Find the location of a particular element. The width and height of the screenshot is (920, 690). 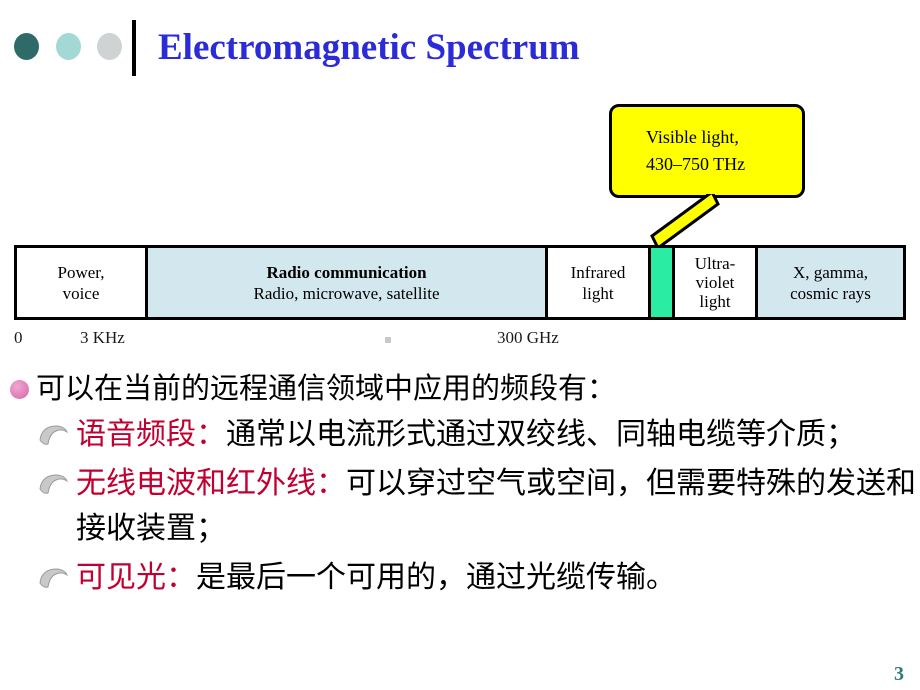

spectrum-axis-labels: 0 3 KHz 300 GHz is located at coordinates (460, 341).